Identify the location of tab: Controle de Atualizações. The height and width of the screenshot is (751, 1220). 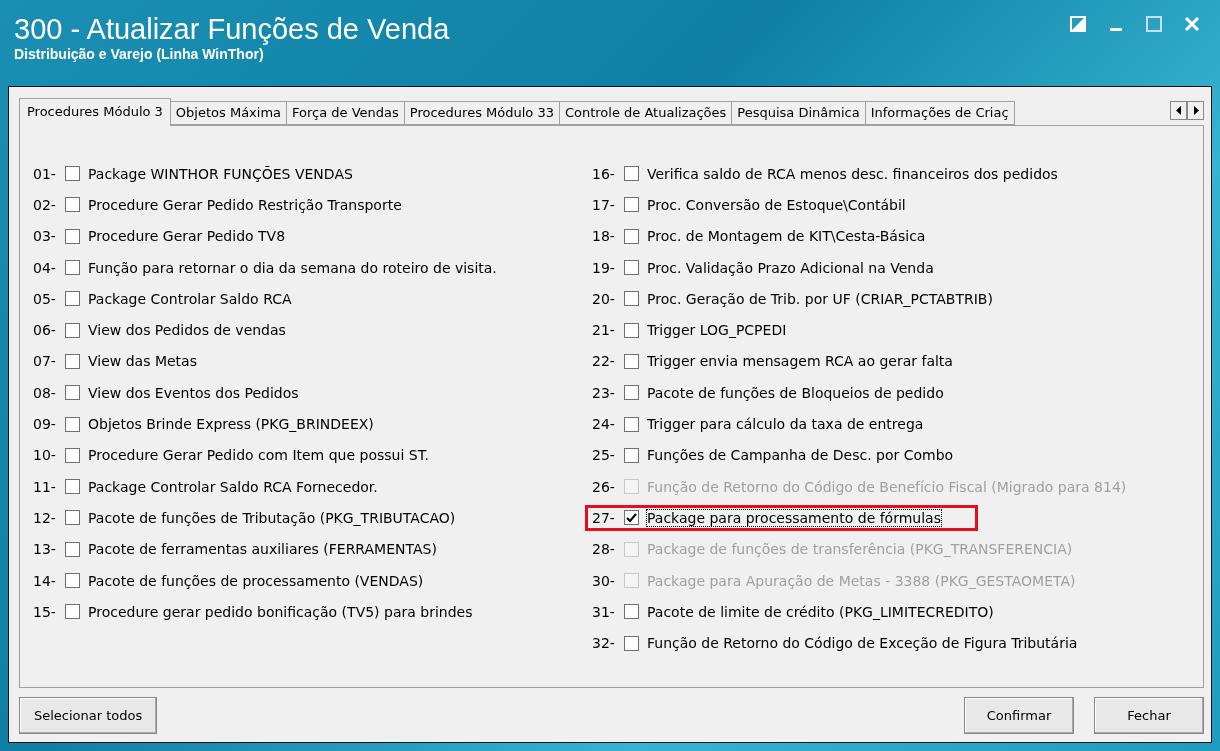
(645, 113).